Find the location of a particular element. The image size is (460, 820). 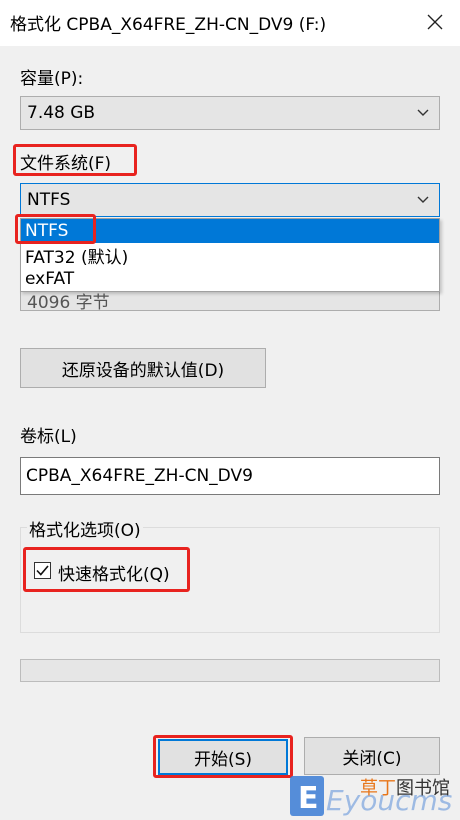

start-button: 开始(S) is located at coordinates (223, 757).